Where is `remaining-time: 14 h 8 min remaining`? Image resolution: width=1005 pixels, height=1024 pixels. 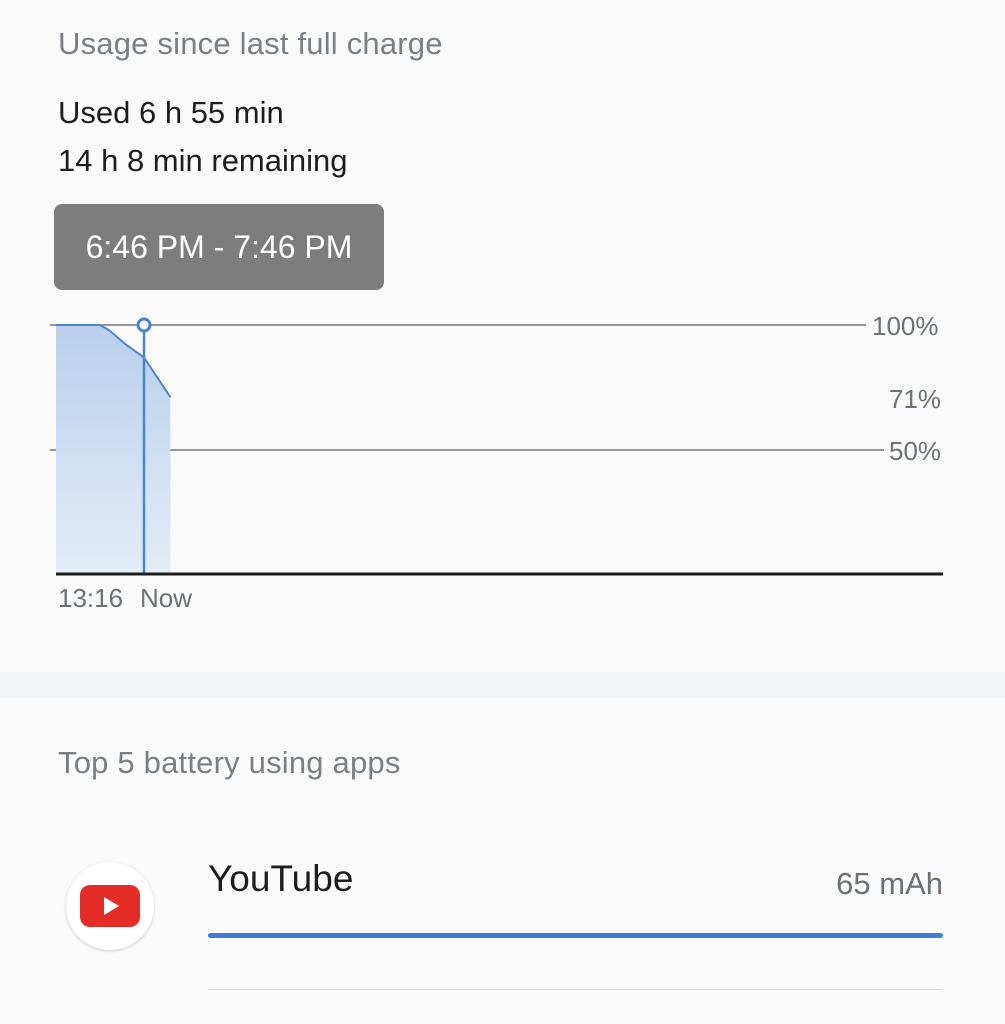
remaining-time: 14 h 8 min remaining is located at coordinates (203, 160).